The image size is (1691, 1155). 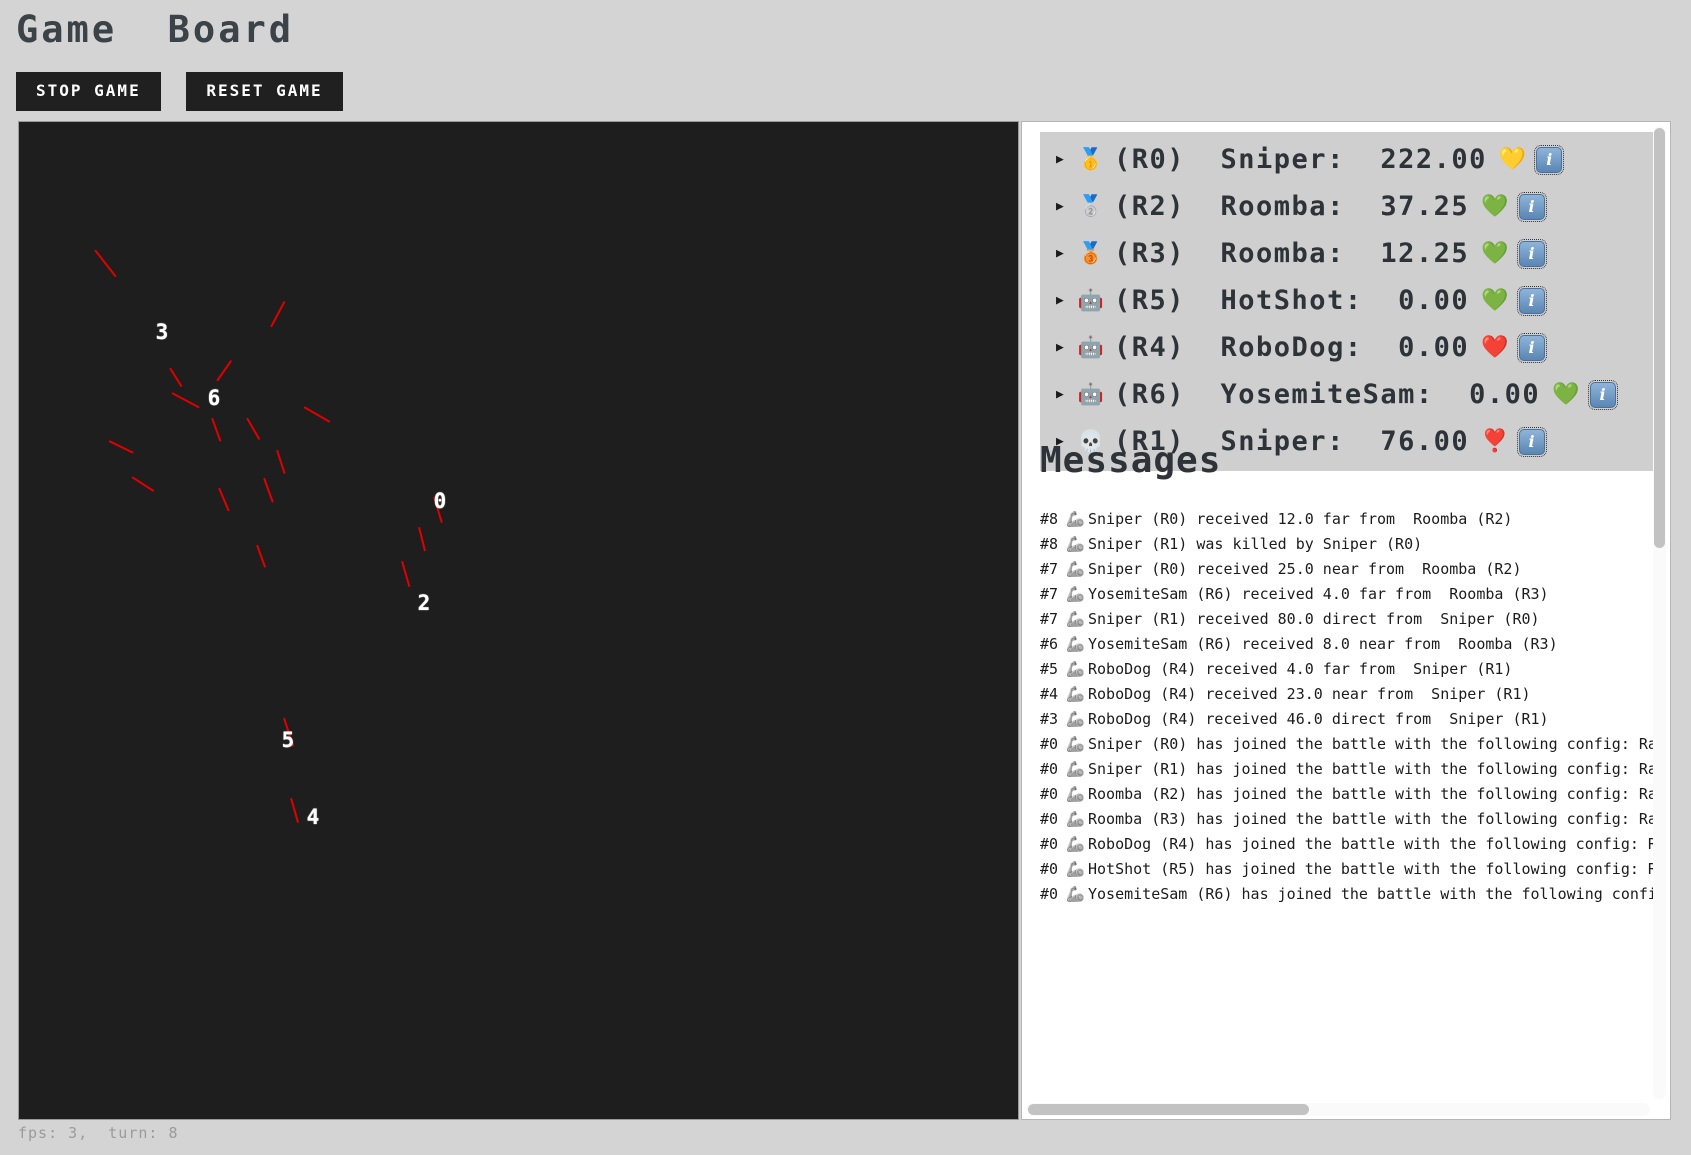 What do you see at coordinates (313, 817) in the screenshot?
I see `robot-marker: 4` at bounding box center [313, 817].